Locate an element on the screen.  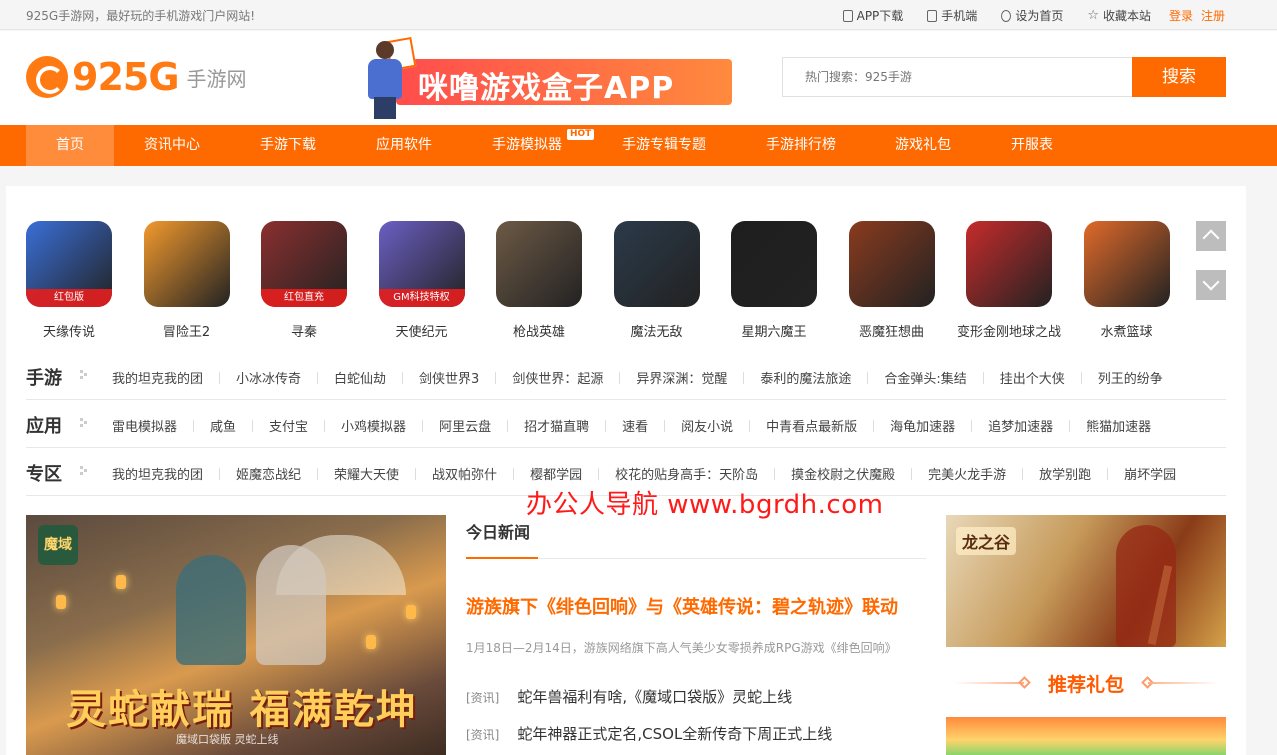
game-name: 冒险王2 is located at coordinates (187, 330).